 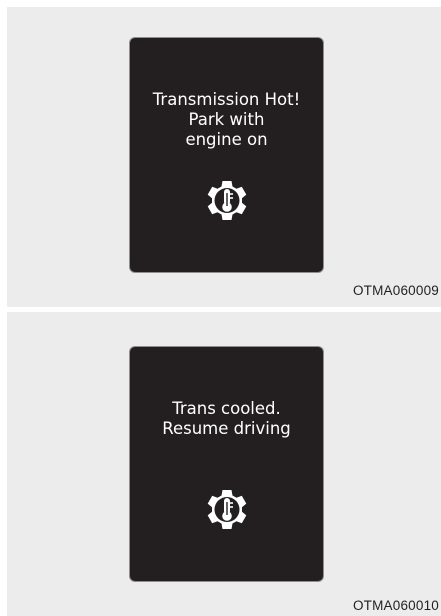 I want to click on figure-code: OTMA060010, so click(x=395, y=605).